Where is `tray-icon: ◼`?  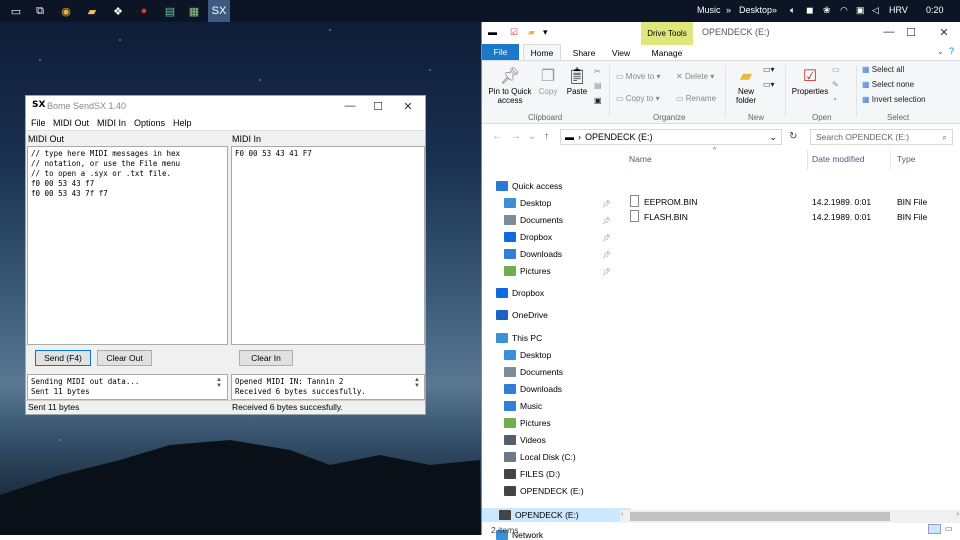
tray-icon: ◼ is located at coordinates (809, 10).